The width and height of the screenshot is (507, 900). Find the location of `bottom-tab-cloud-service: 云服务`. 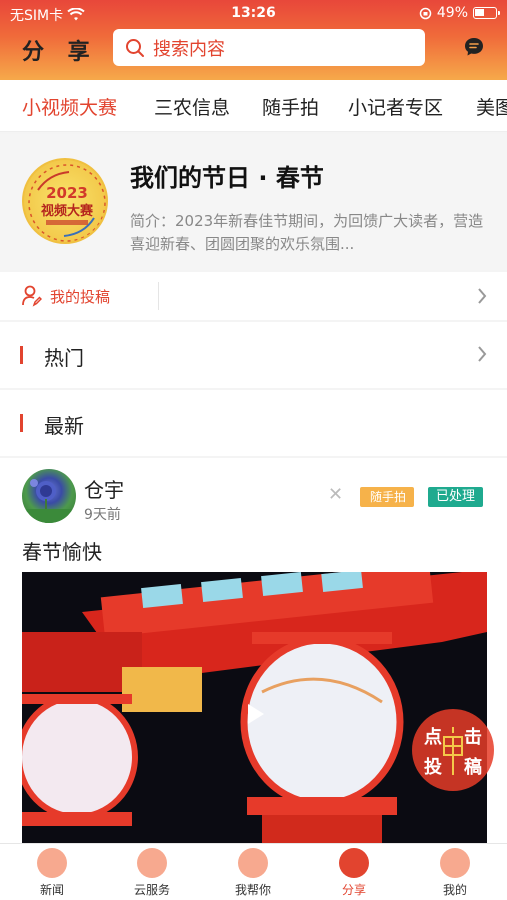

bottom-tab-cloud-service: 云服务 is located at coordinates (152, 873).